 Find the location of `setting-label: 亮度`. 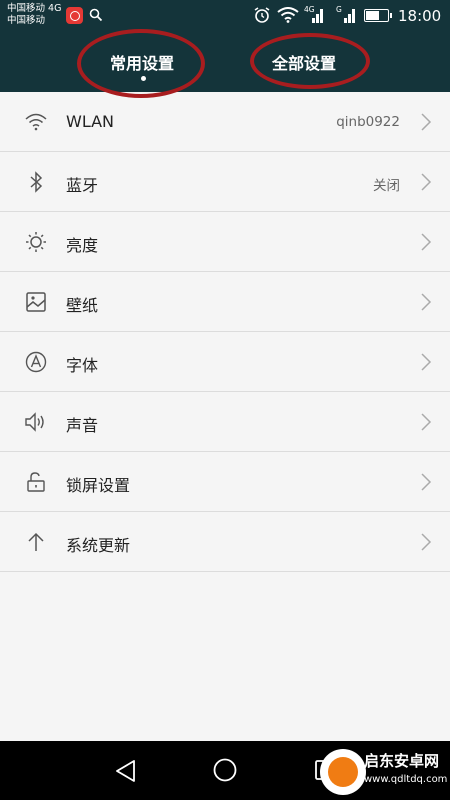

setting-label: 亮度 is located at coordinates (82, 245).